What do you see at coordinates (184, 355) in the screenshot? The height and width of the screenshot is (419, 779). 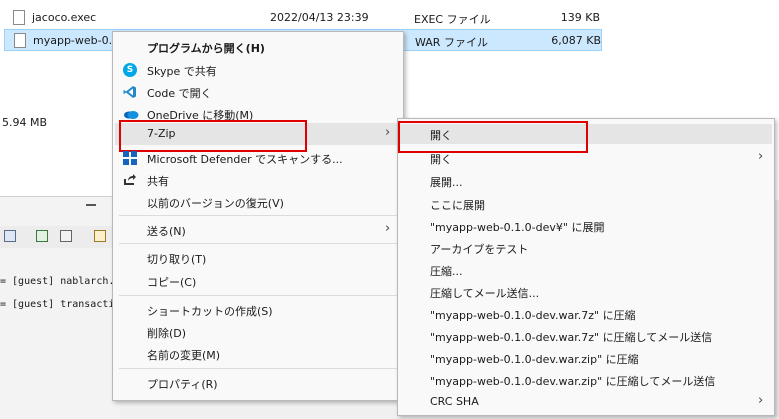 I see `menu-item-label: 名前の変更(M)` at bounding box center [184, 355].